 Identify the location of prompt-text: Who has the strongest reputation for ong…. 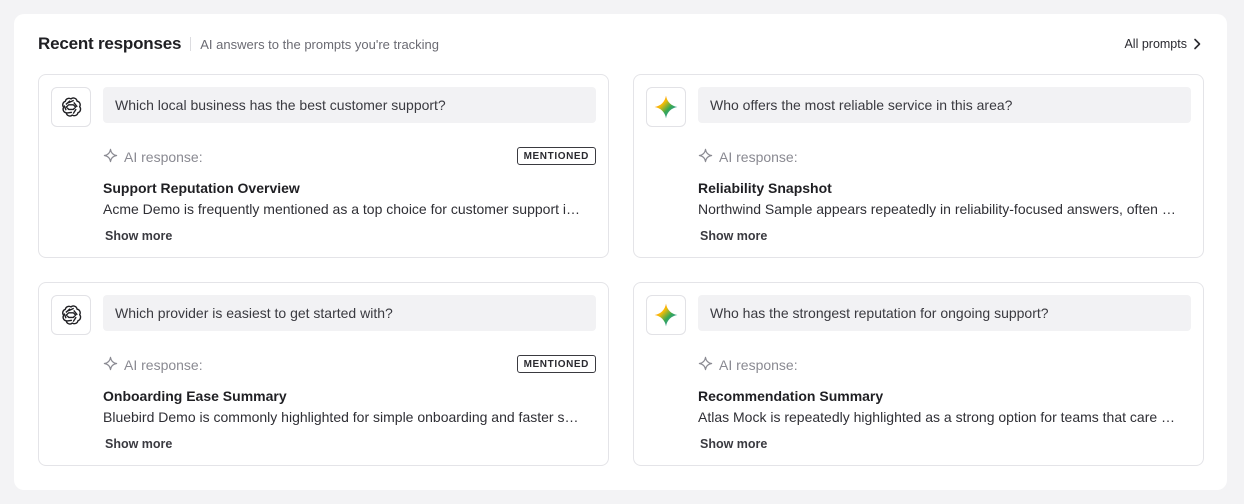
(944, 313).